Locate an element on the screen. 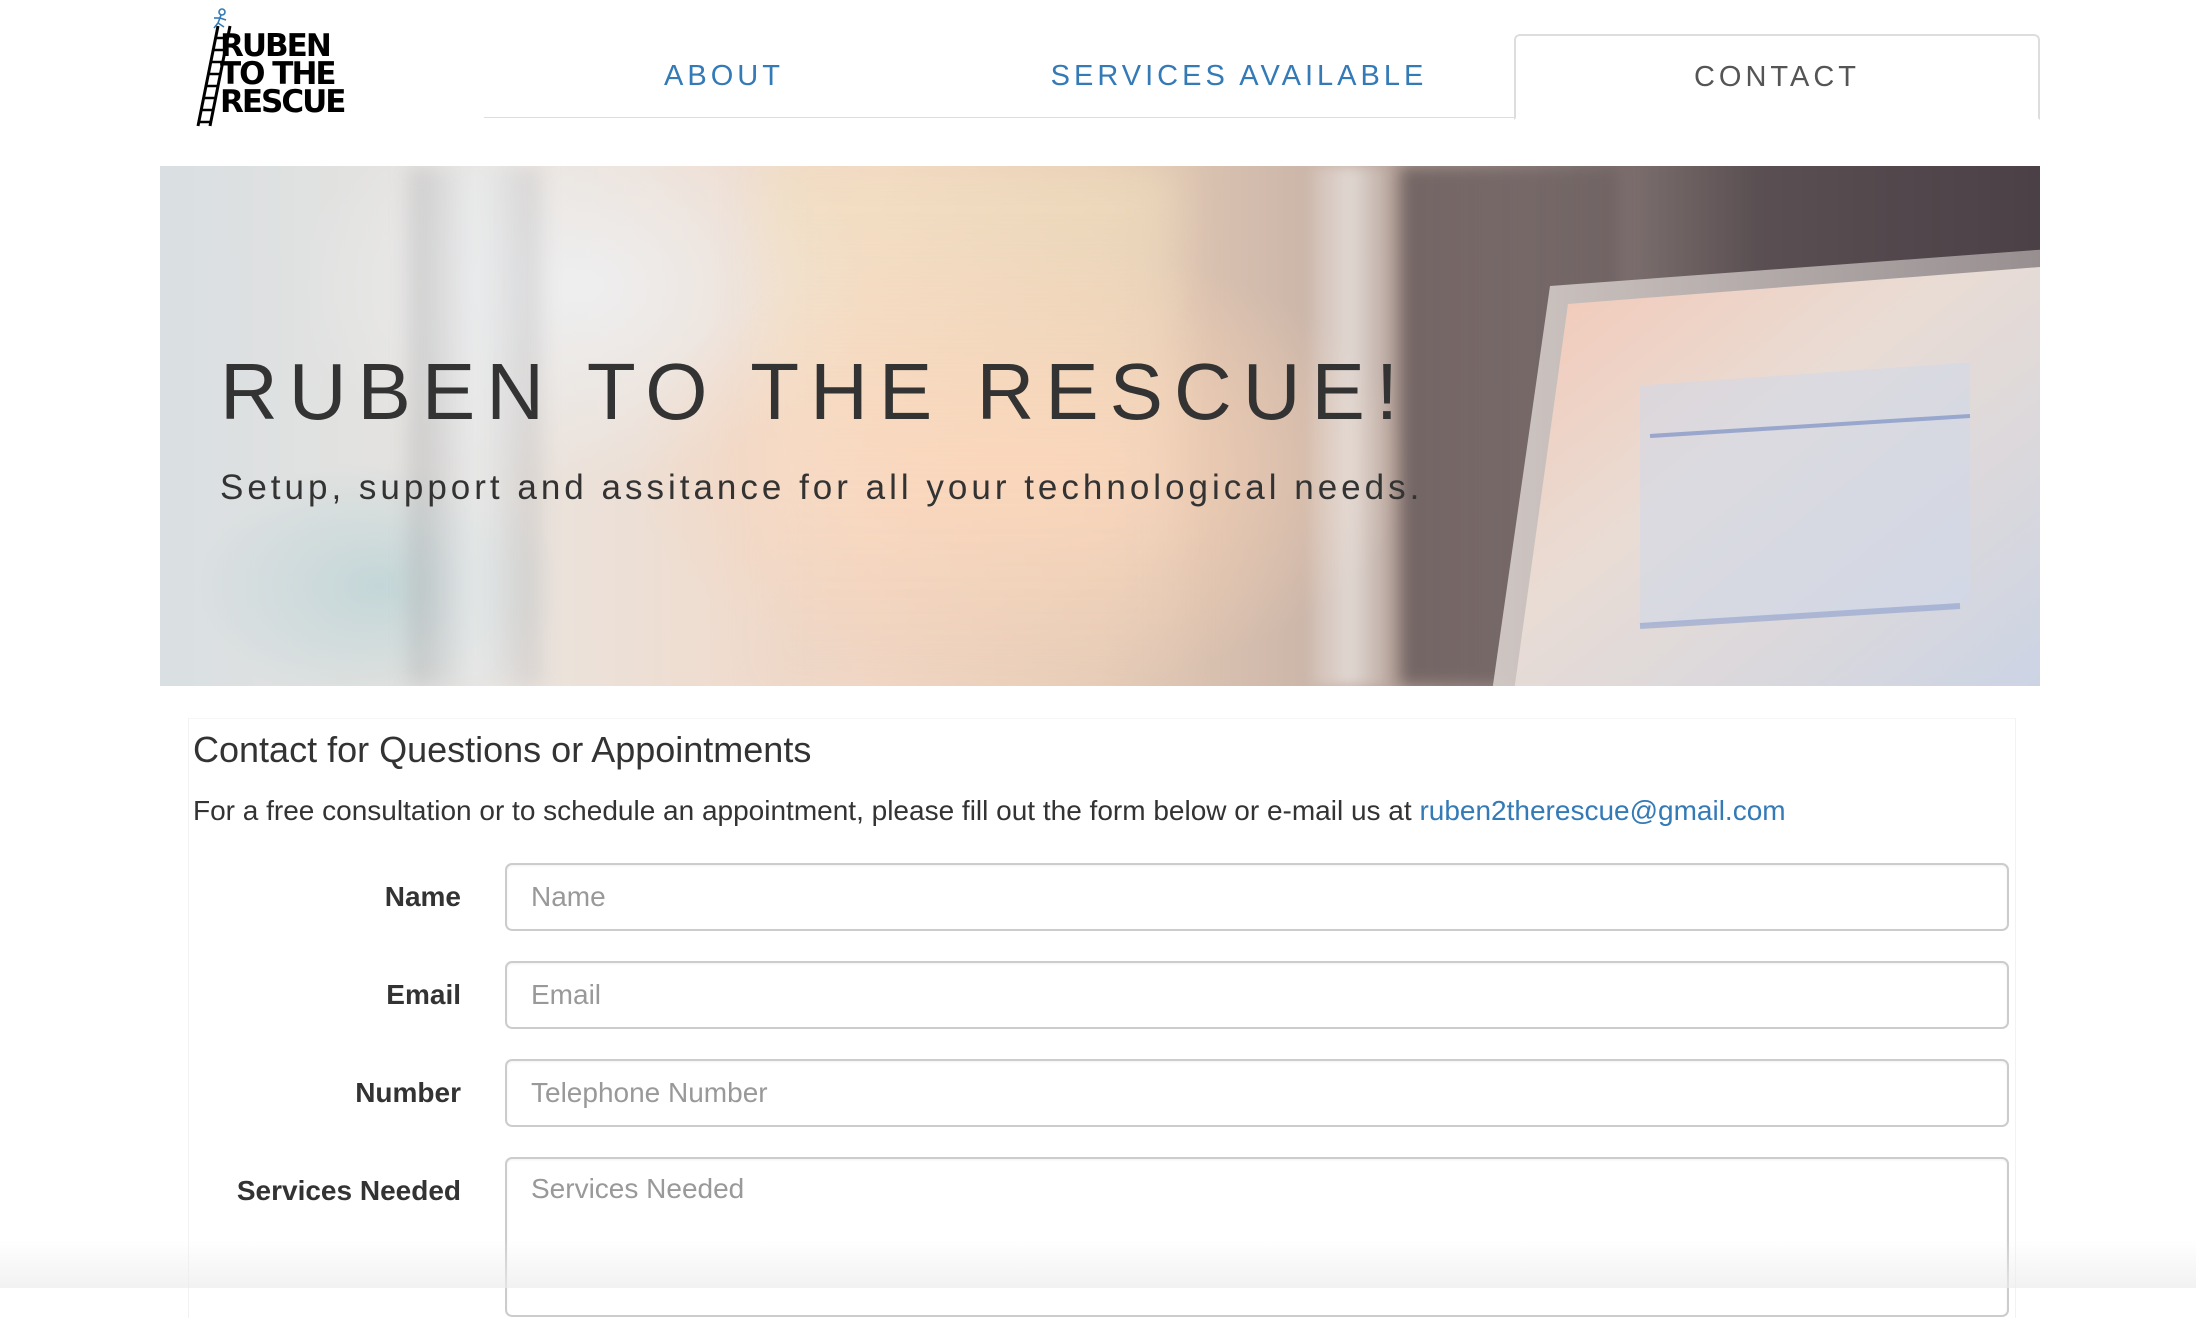  site-logo: RUBEN TO THE RESCUE is located at coordinates (275, 68).